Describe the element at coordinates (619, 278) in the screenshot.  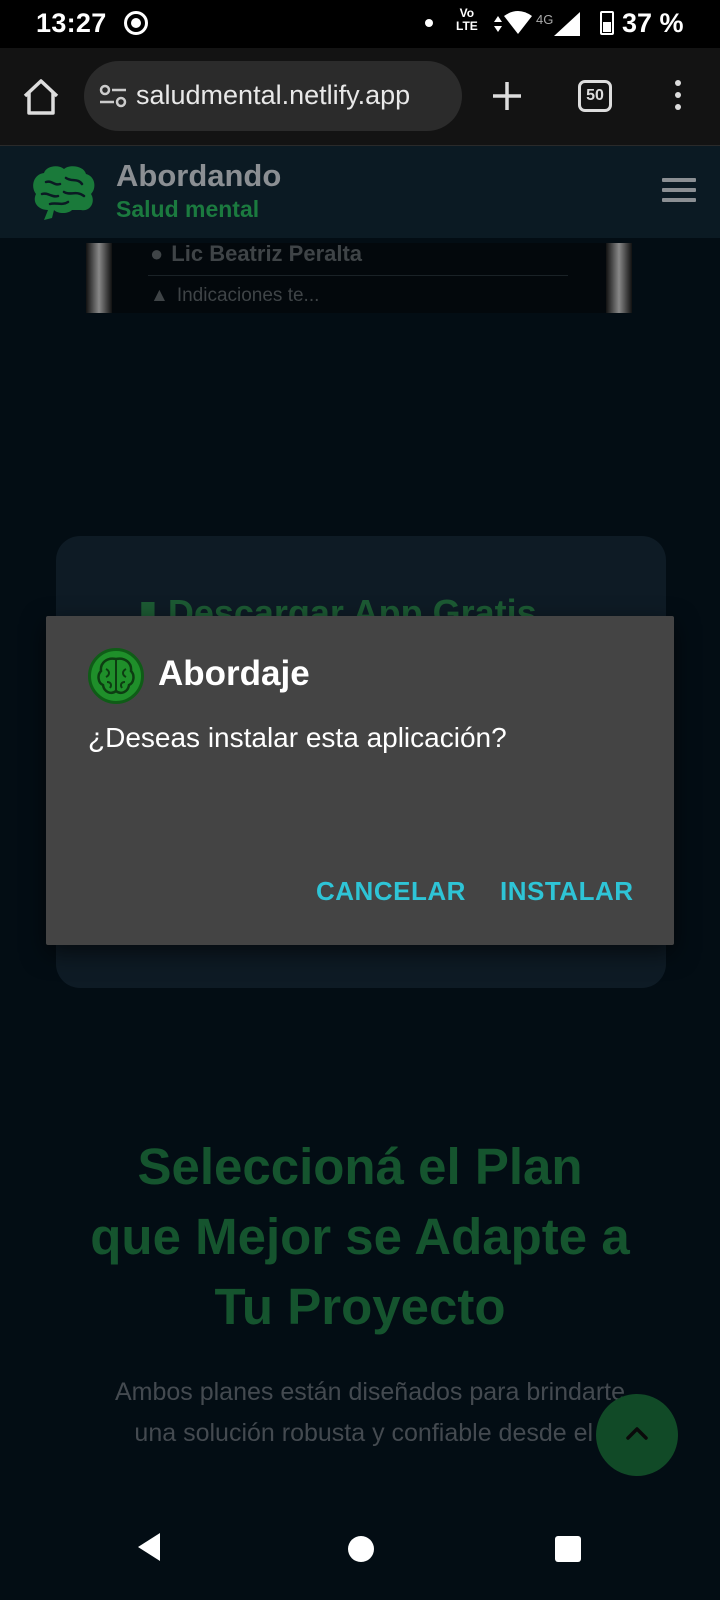
I see `video-frame-right` at that location.